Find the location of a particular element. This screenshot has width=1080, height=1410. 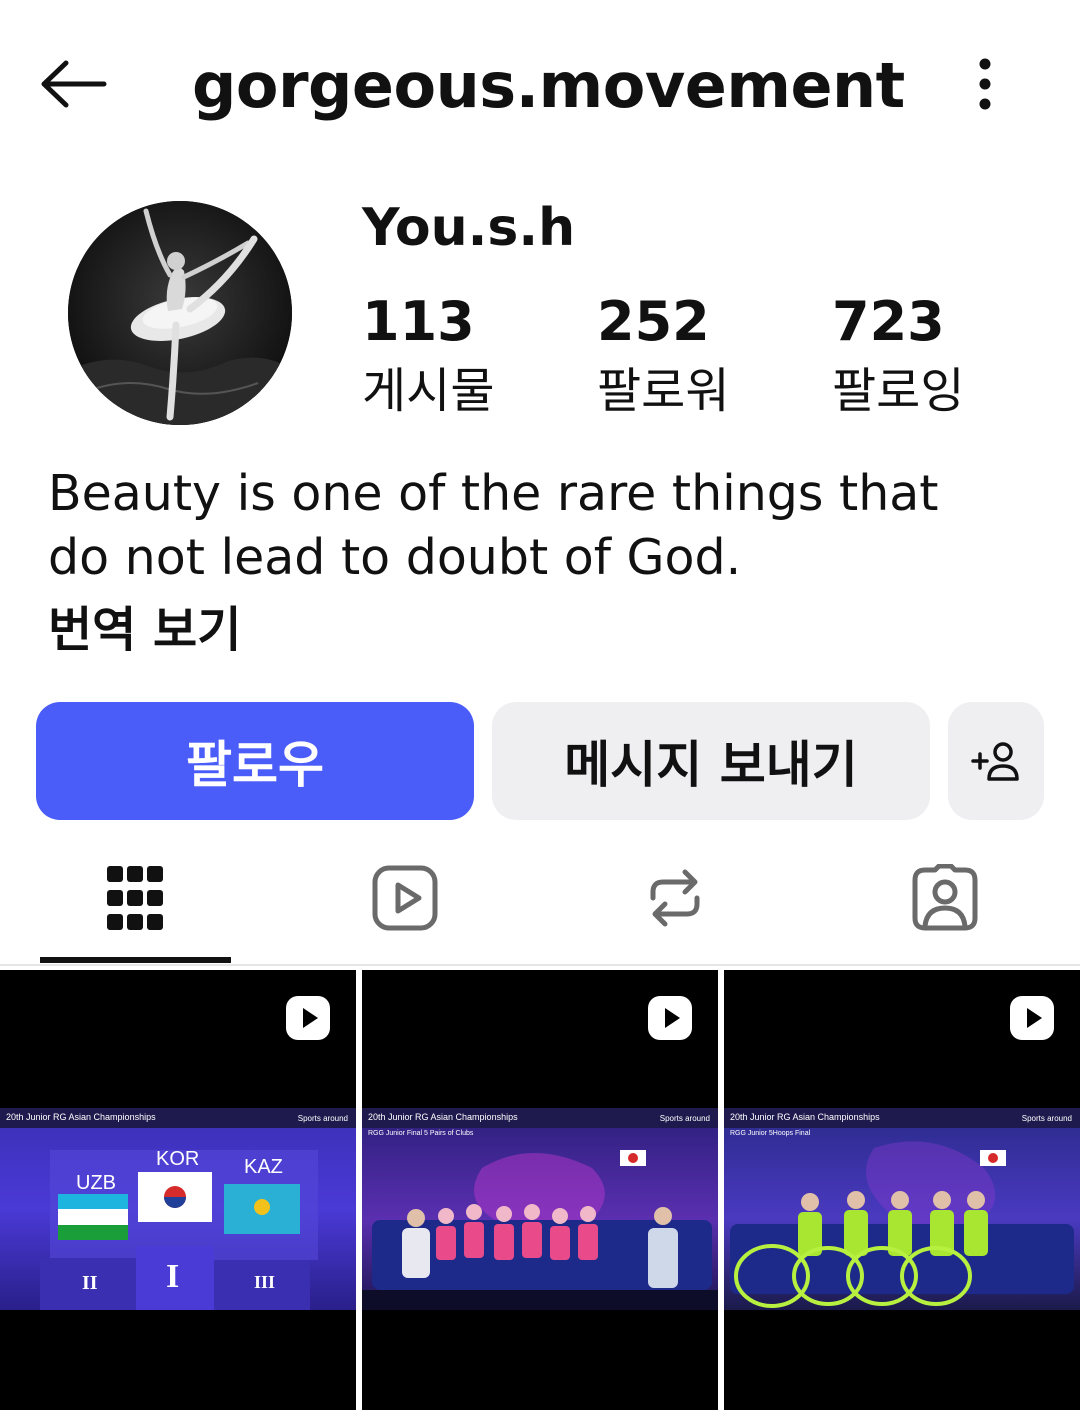

hoops-team-scene is located at coordinates (902, 1224).